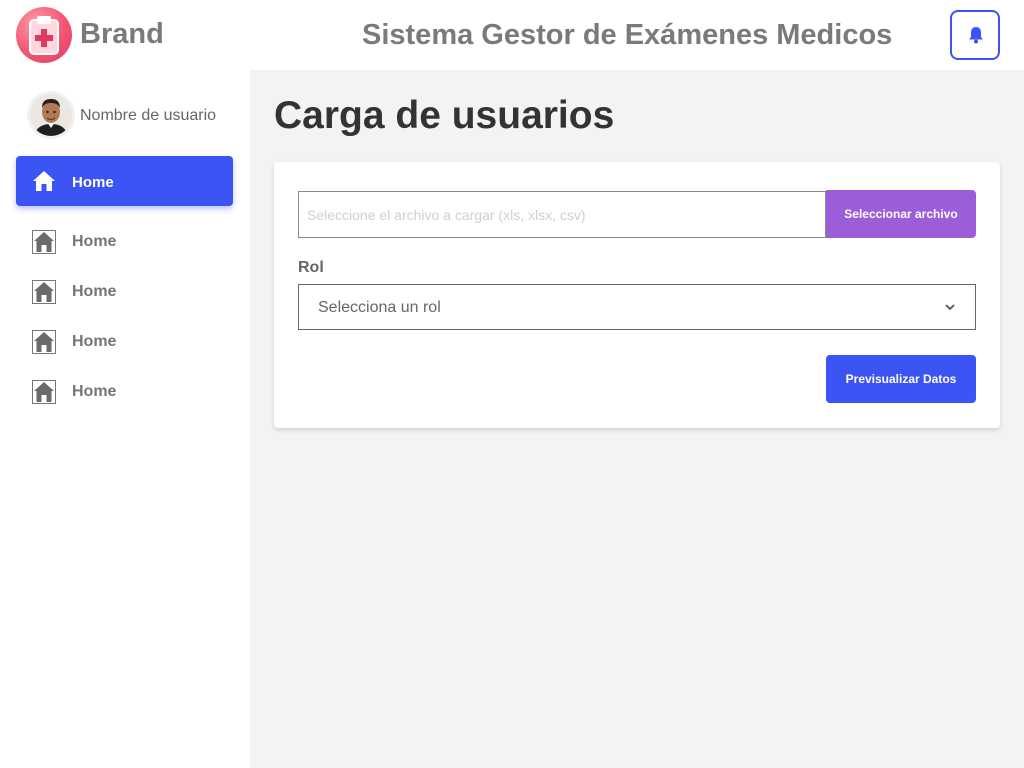 This screenshot has height=768, width=1024. What do you see at coordinates (44, 35) in the screenshot?
I see `clipboard-medical-icon` at bounding box center [44, 35].